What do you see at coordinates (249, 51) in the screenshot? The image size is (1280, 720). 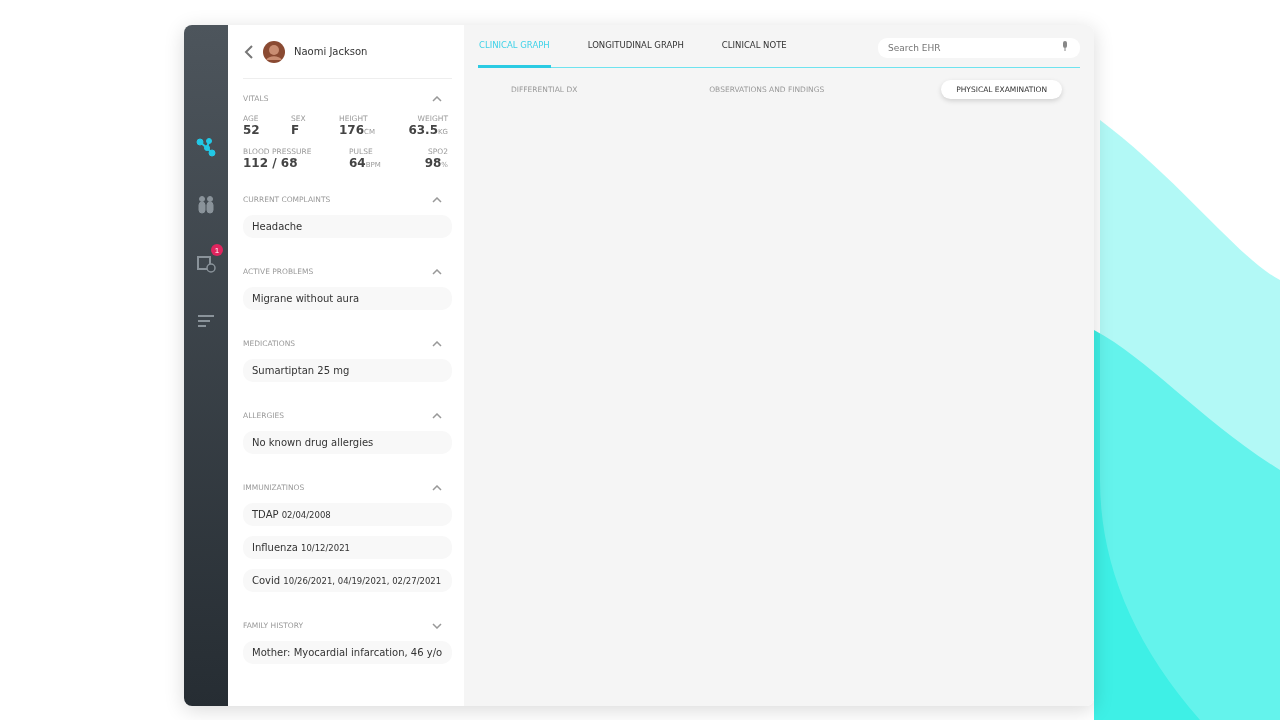 I see `back-icon` at bounding box center [249, 51].